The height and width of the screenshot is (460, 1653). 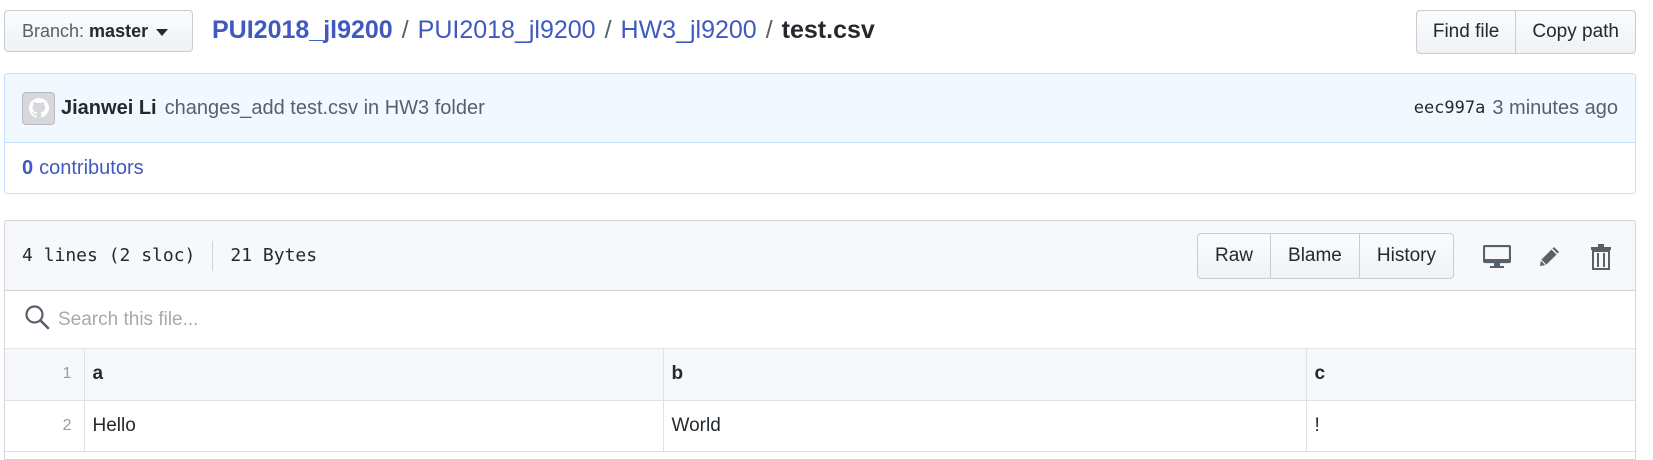 I want to click on table-cell: !, so click(x=1470, y=425).